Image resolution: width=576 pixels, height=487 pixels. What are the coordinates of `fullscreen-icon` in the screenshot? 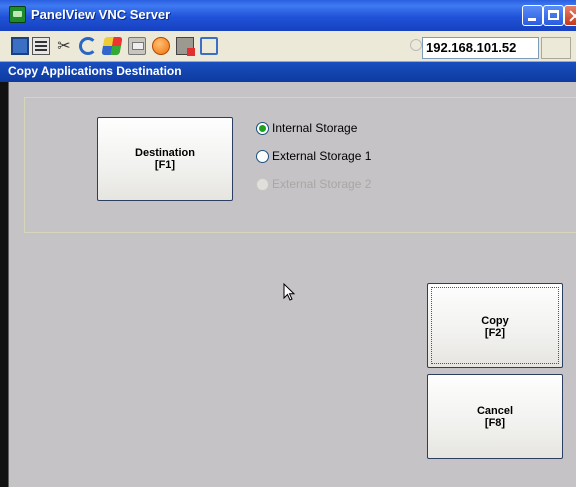 It's located at (209, 46).